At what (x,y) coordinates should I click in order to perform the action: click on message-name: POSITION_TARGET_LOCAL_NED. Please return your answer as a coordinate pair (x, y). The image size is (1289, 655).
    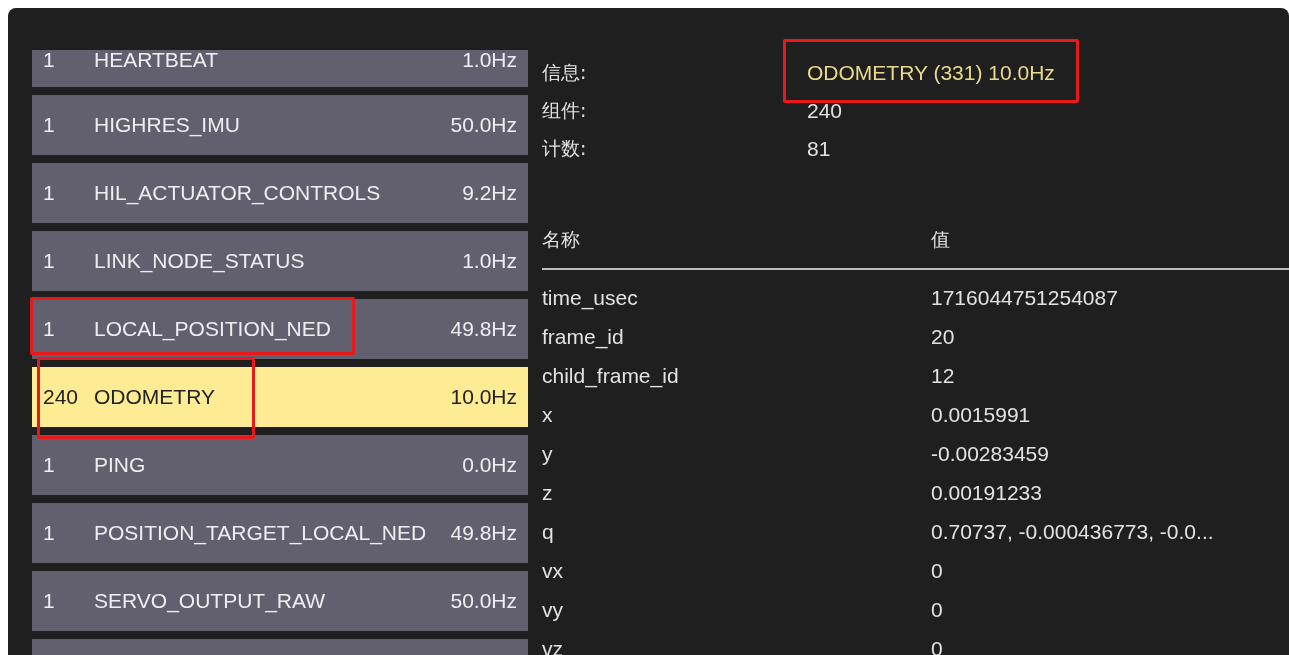
    Looking at the image, I should click on (260, 533).